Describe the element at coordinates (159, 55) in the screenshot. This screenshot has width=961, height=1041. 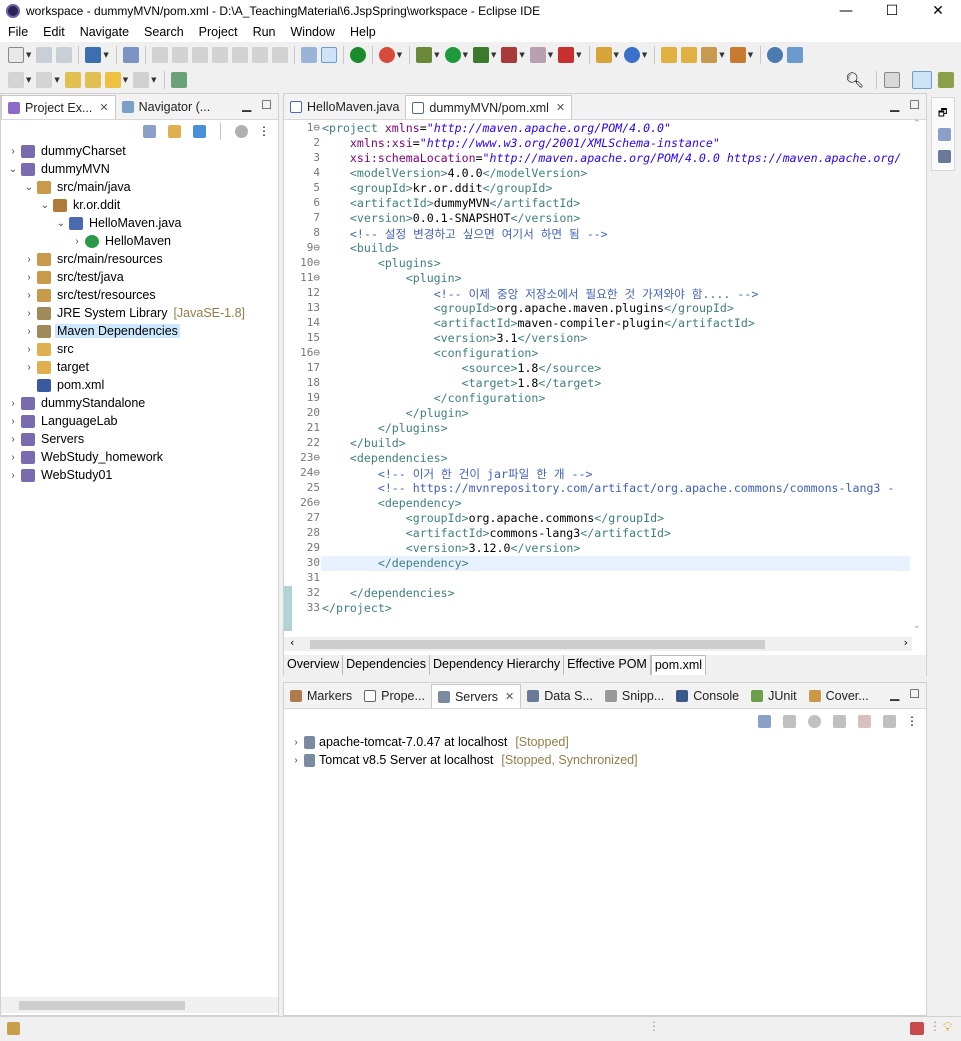
I see `resume-icon` at that location.